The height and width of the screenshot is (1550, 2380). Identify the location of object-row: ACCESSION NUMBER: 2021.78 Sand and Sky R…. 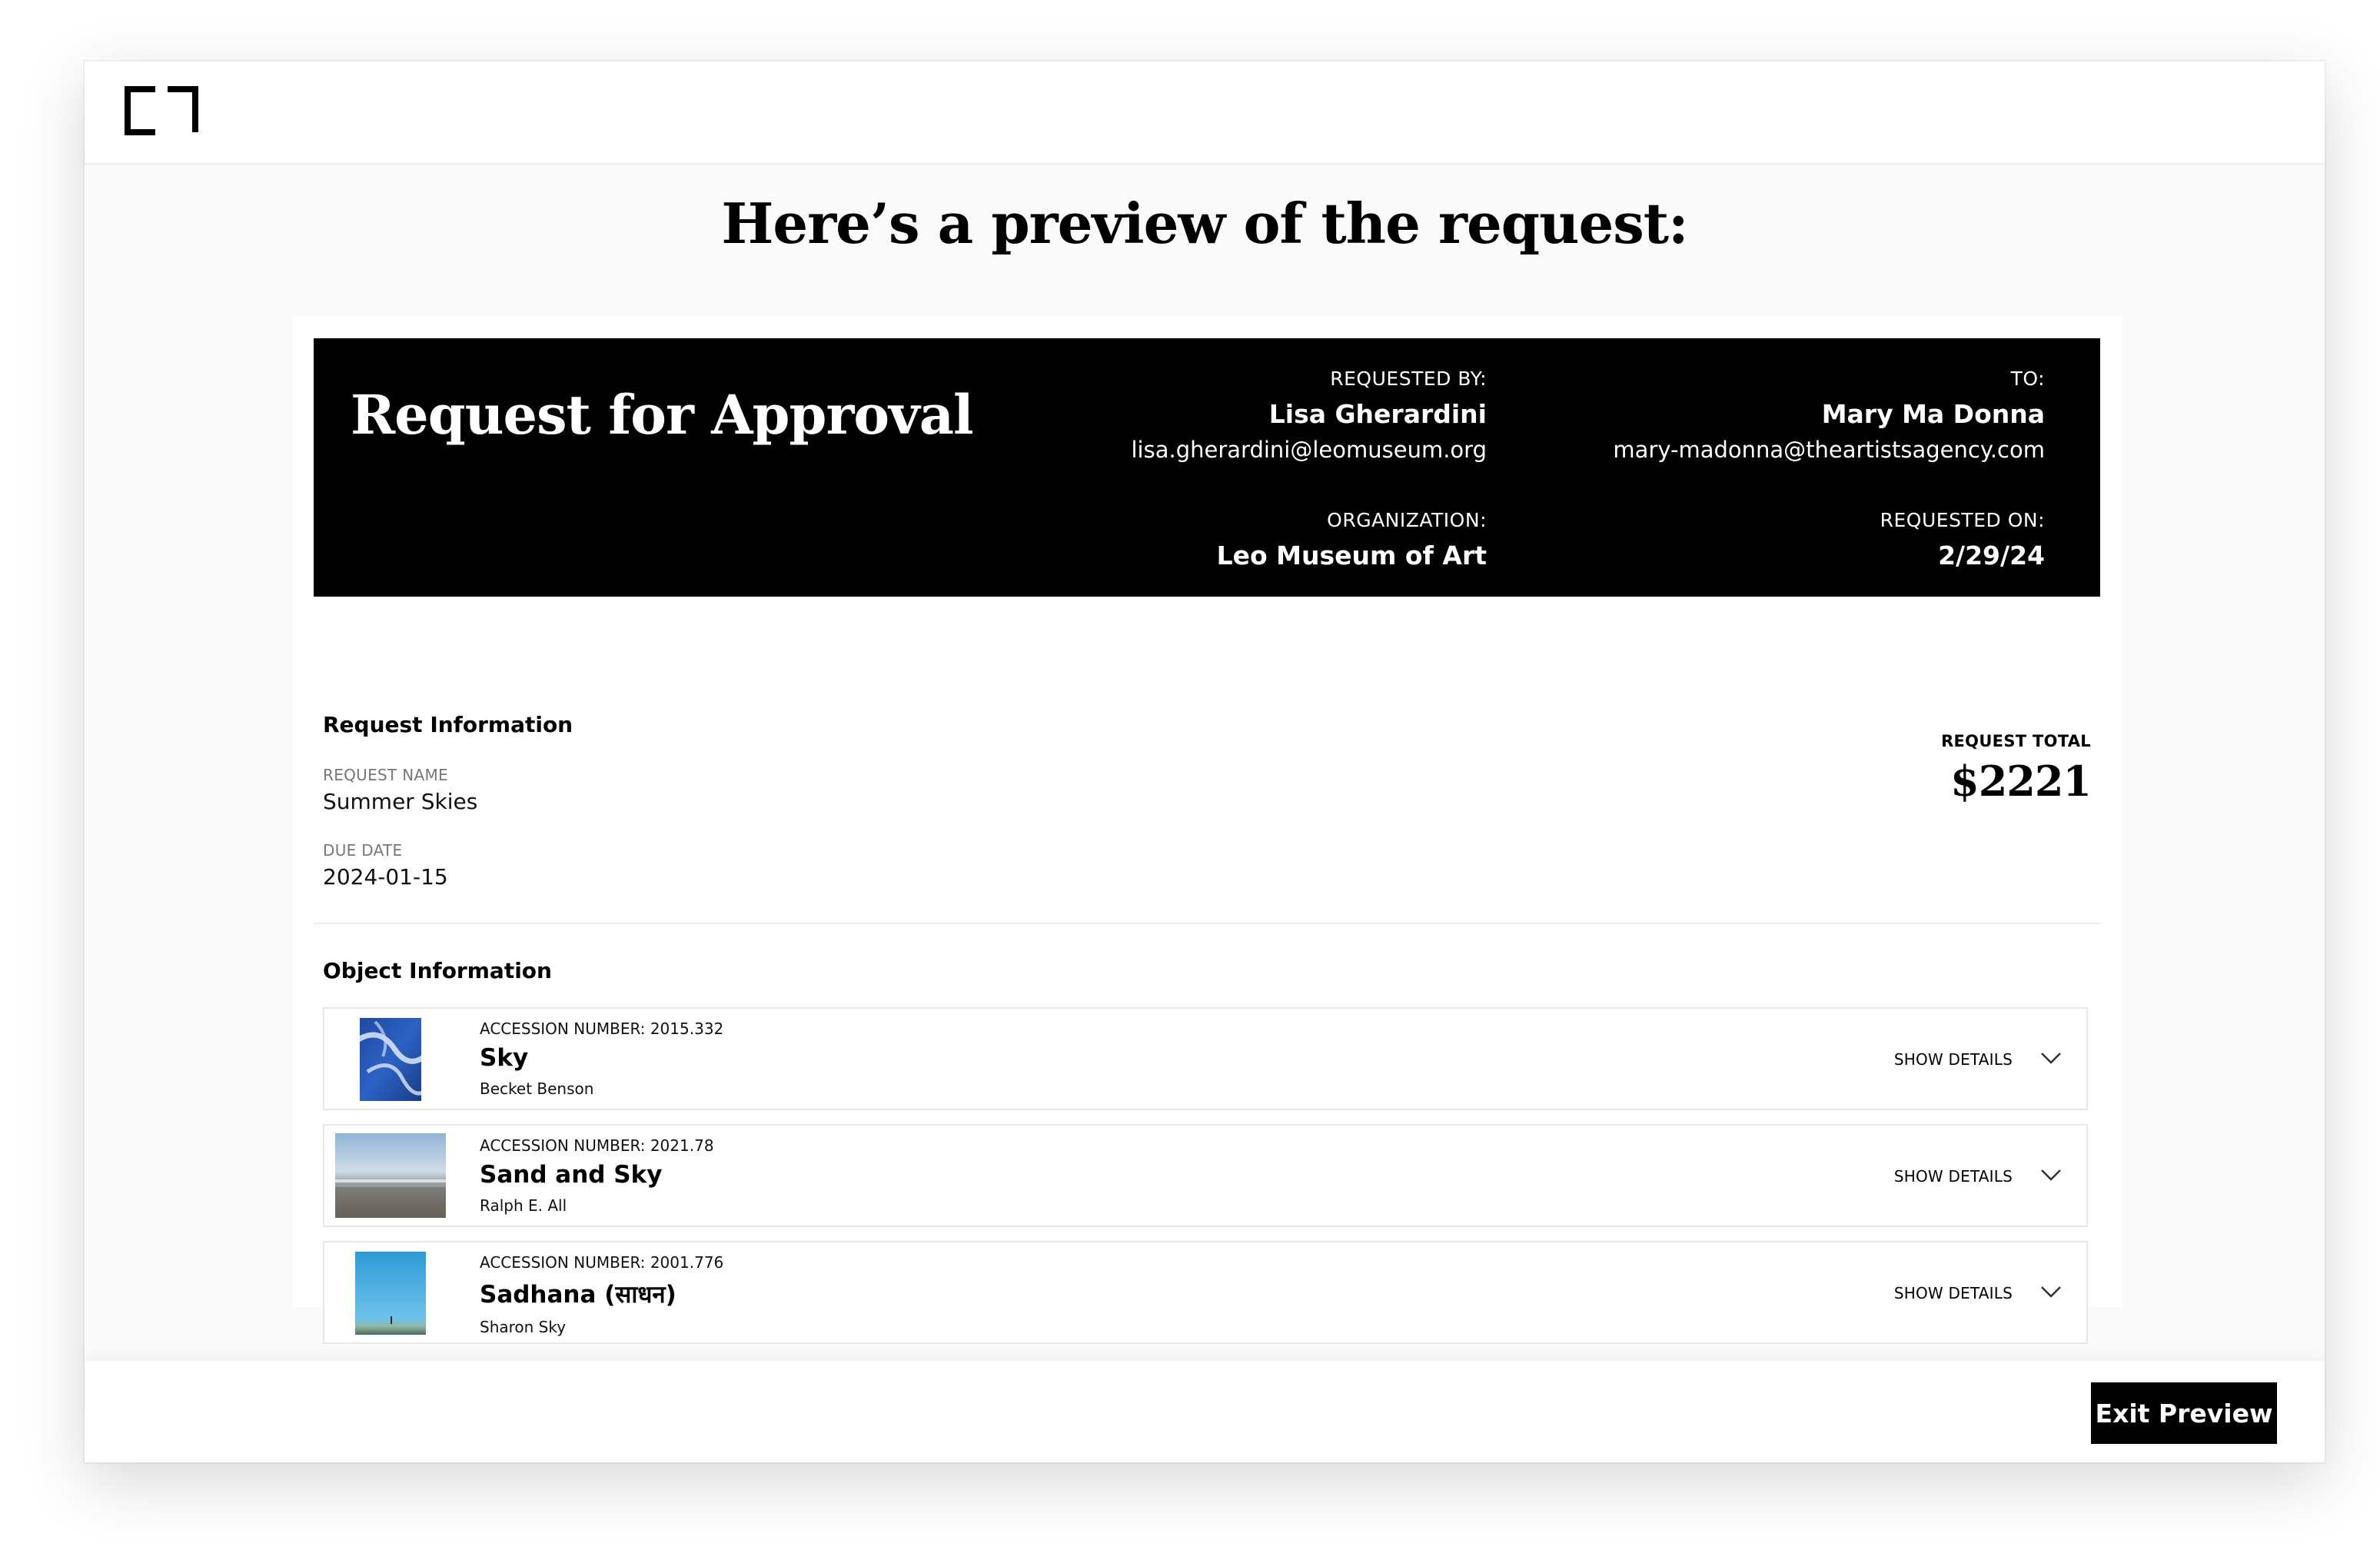
(1205, 1175).